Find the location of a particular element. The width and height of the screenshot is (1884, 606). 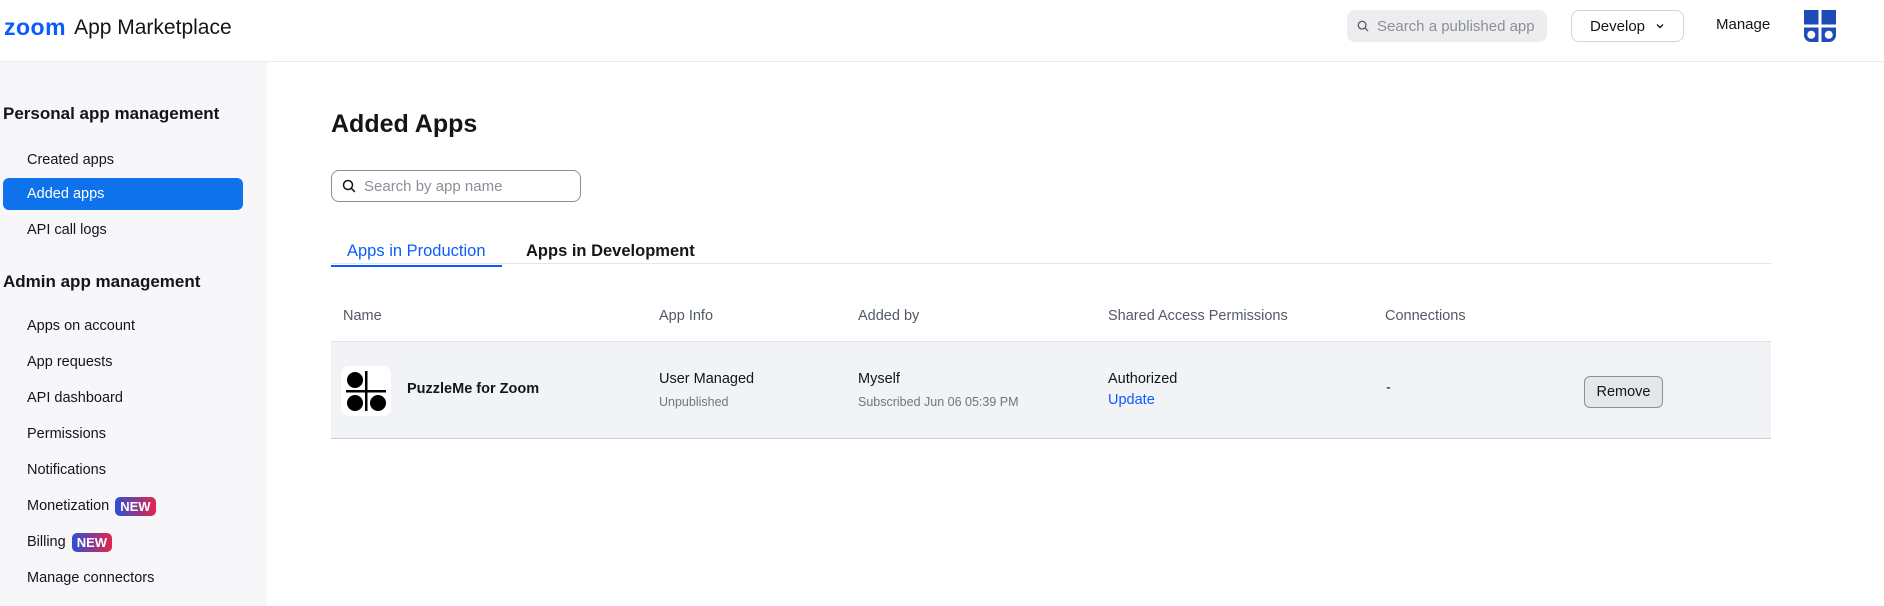

sidebar-item-label: Apps on account is located at coordinates (81, 326).